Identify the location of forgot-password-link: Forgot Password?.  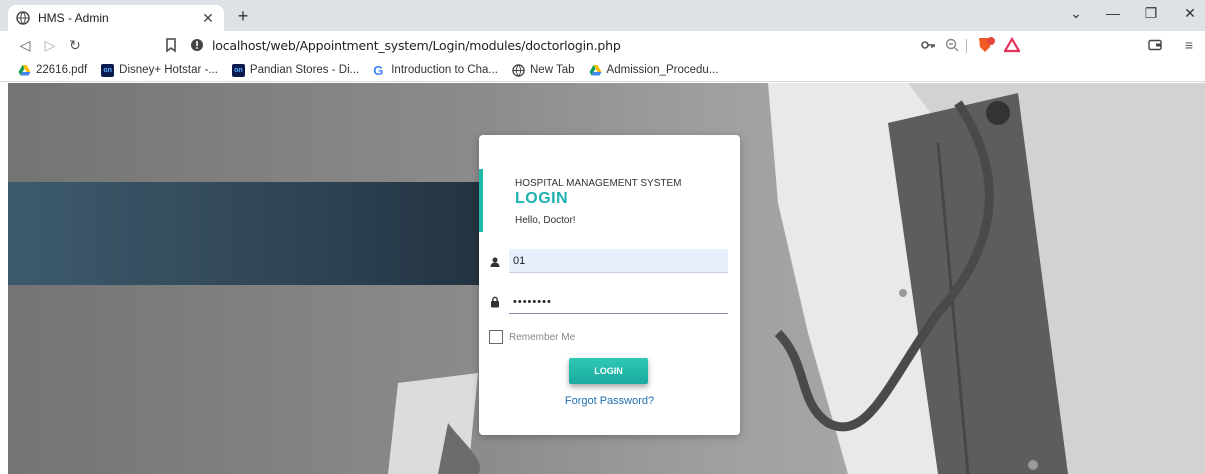
(609, 401).